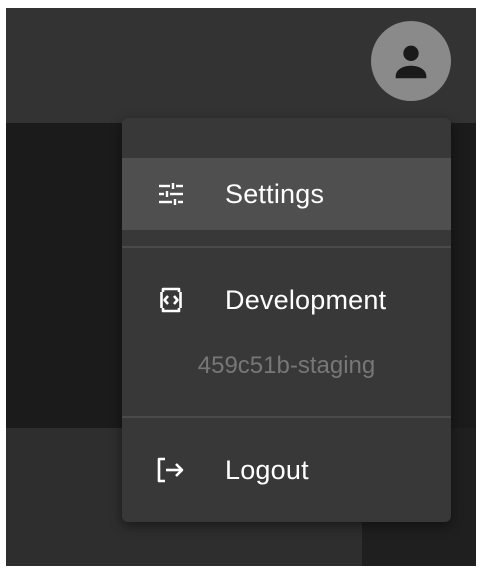 This screenshot has height=574, width=481. Describe the element at coordinates (171, 300) in the screenshot. I see `code-bracket-icon` at that location.